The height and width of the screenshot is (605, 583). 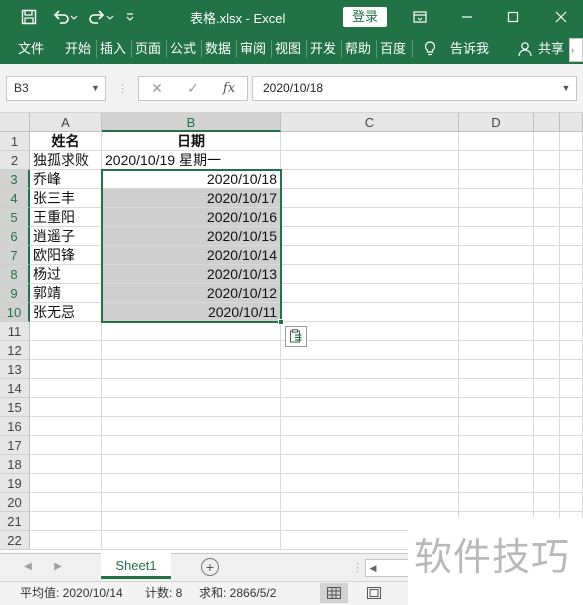 What do you see at coordinates (191, 426) in the screenshot?
I see `cell-b16` at bounding box center [191, 426].